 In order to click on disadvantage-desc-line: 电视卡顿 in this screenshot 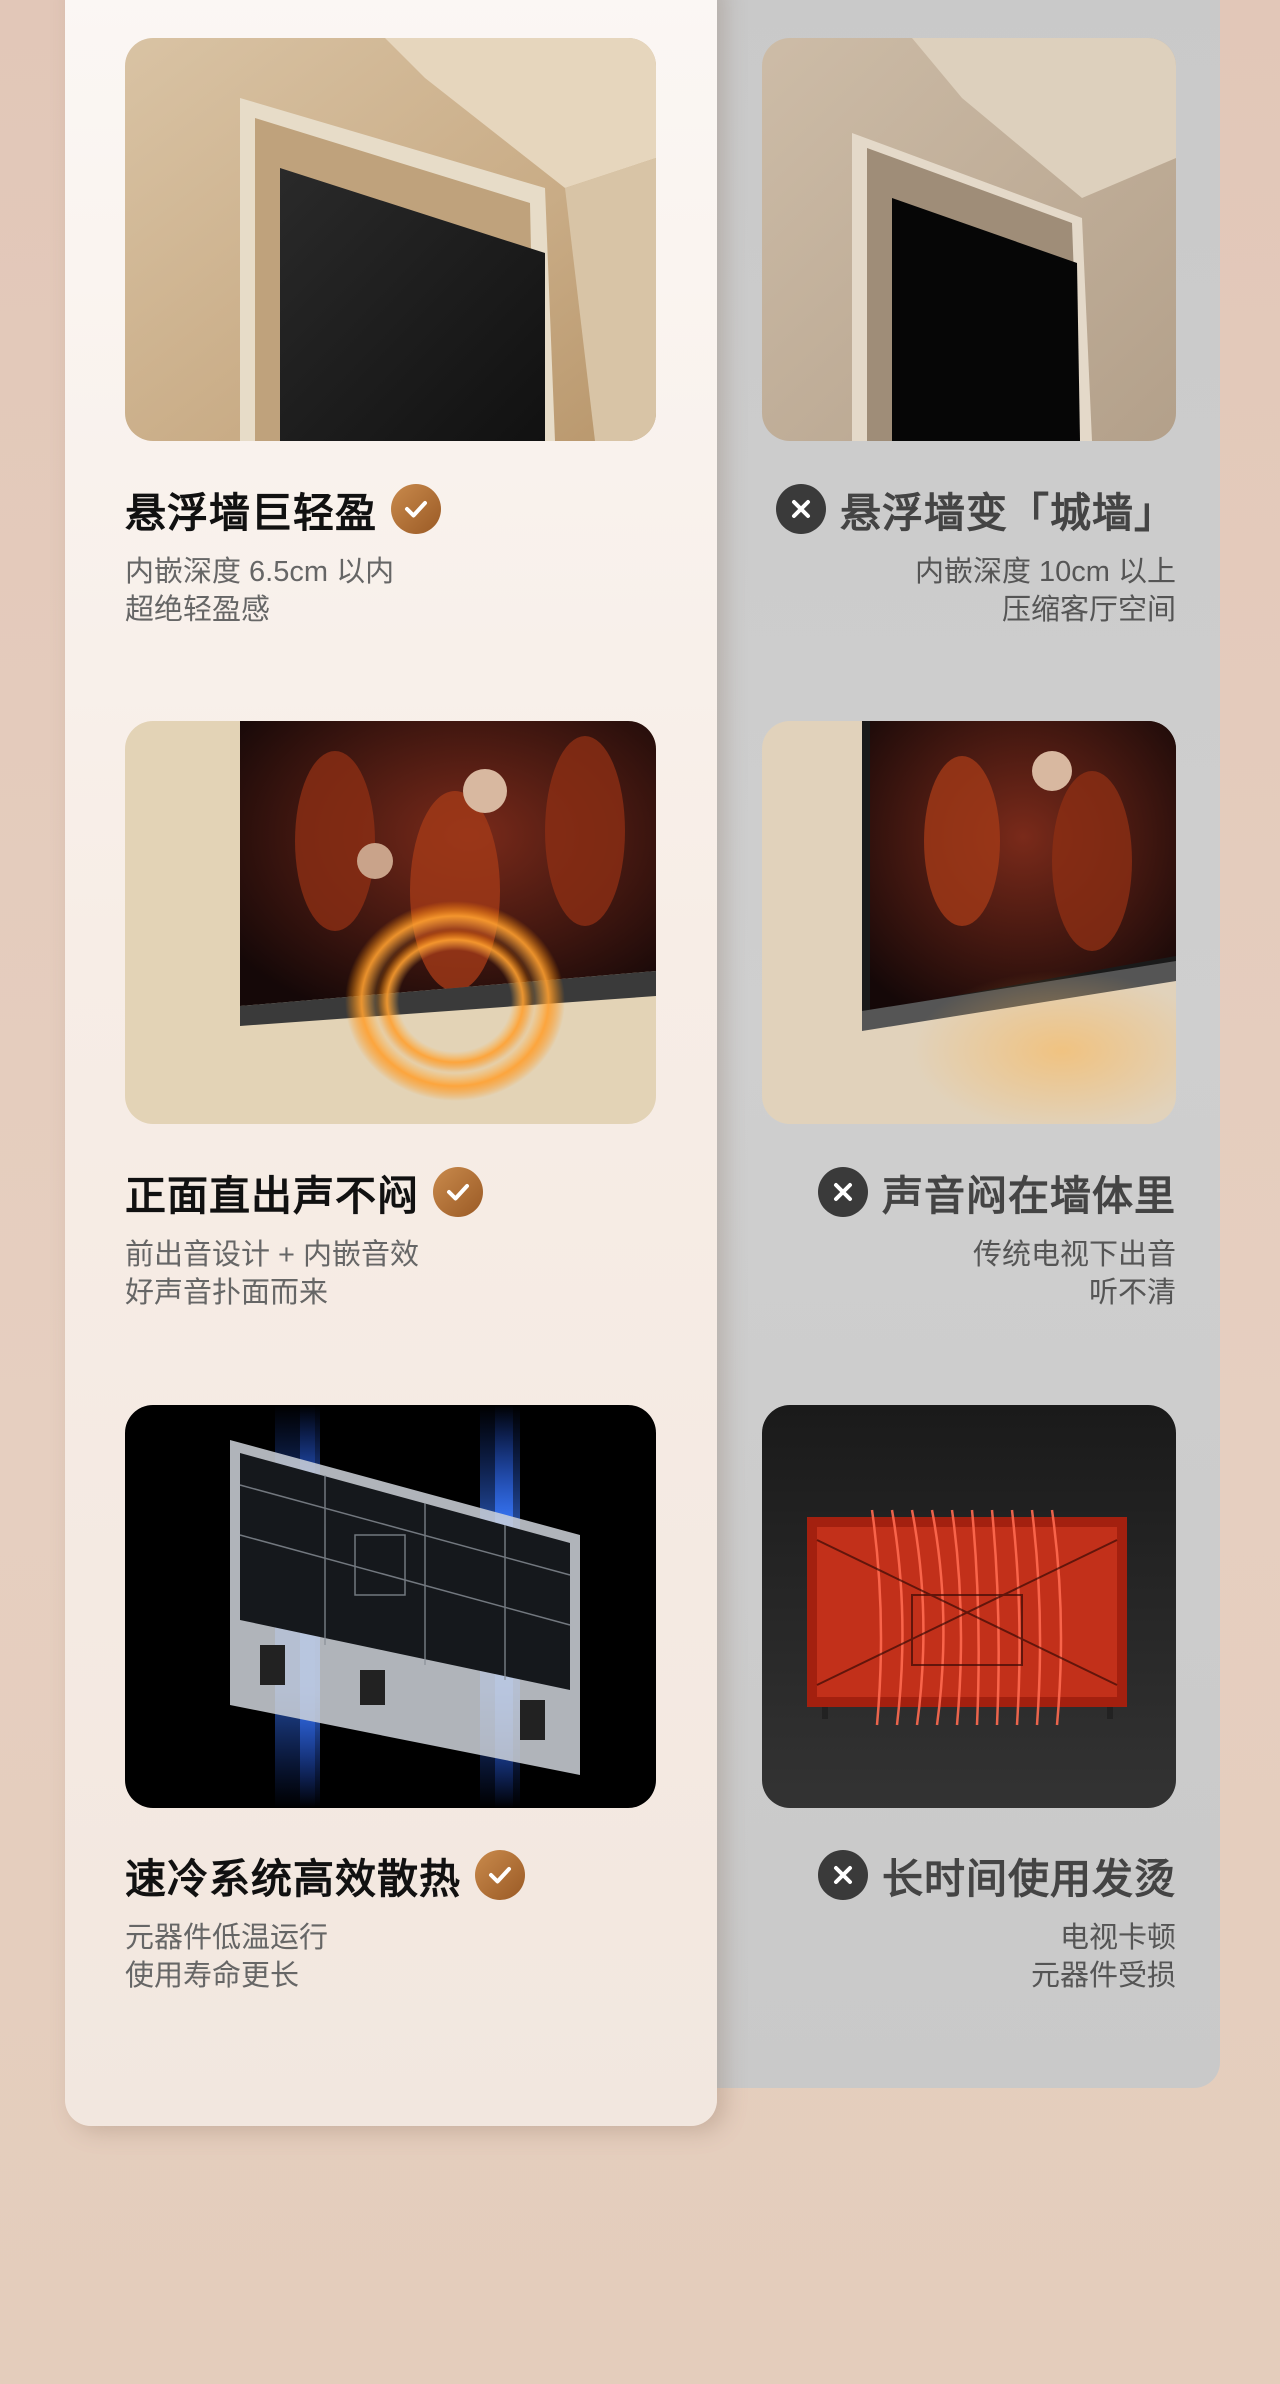, I will do `click(1117, 1938)`.